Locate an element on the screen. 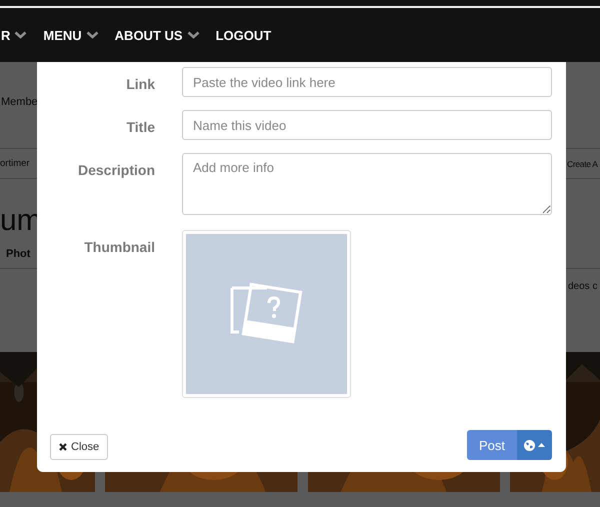 Image resolution: width=600 pixels, height=507 pixels. photos-placeholder-icon is located at coordinates (266, 314).